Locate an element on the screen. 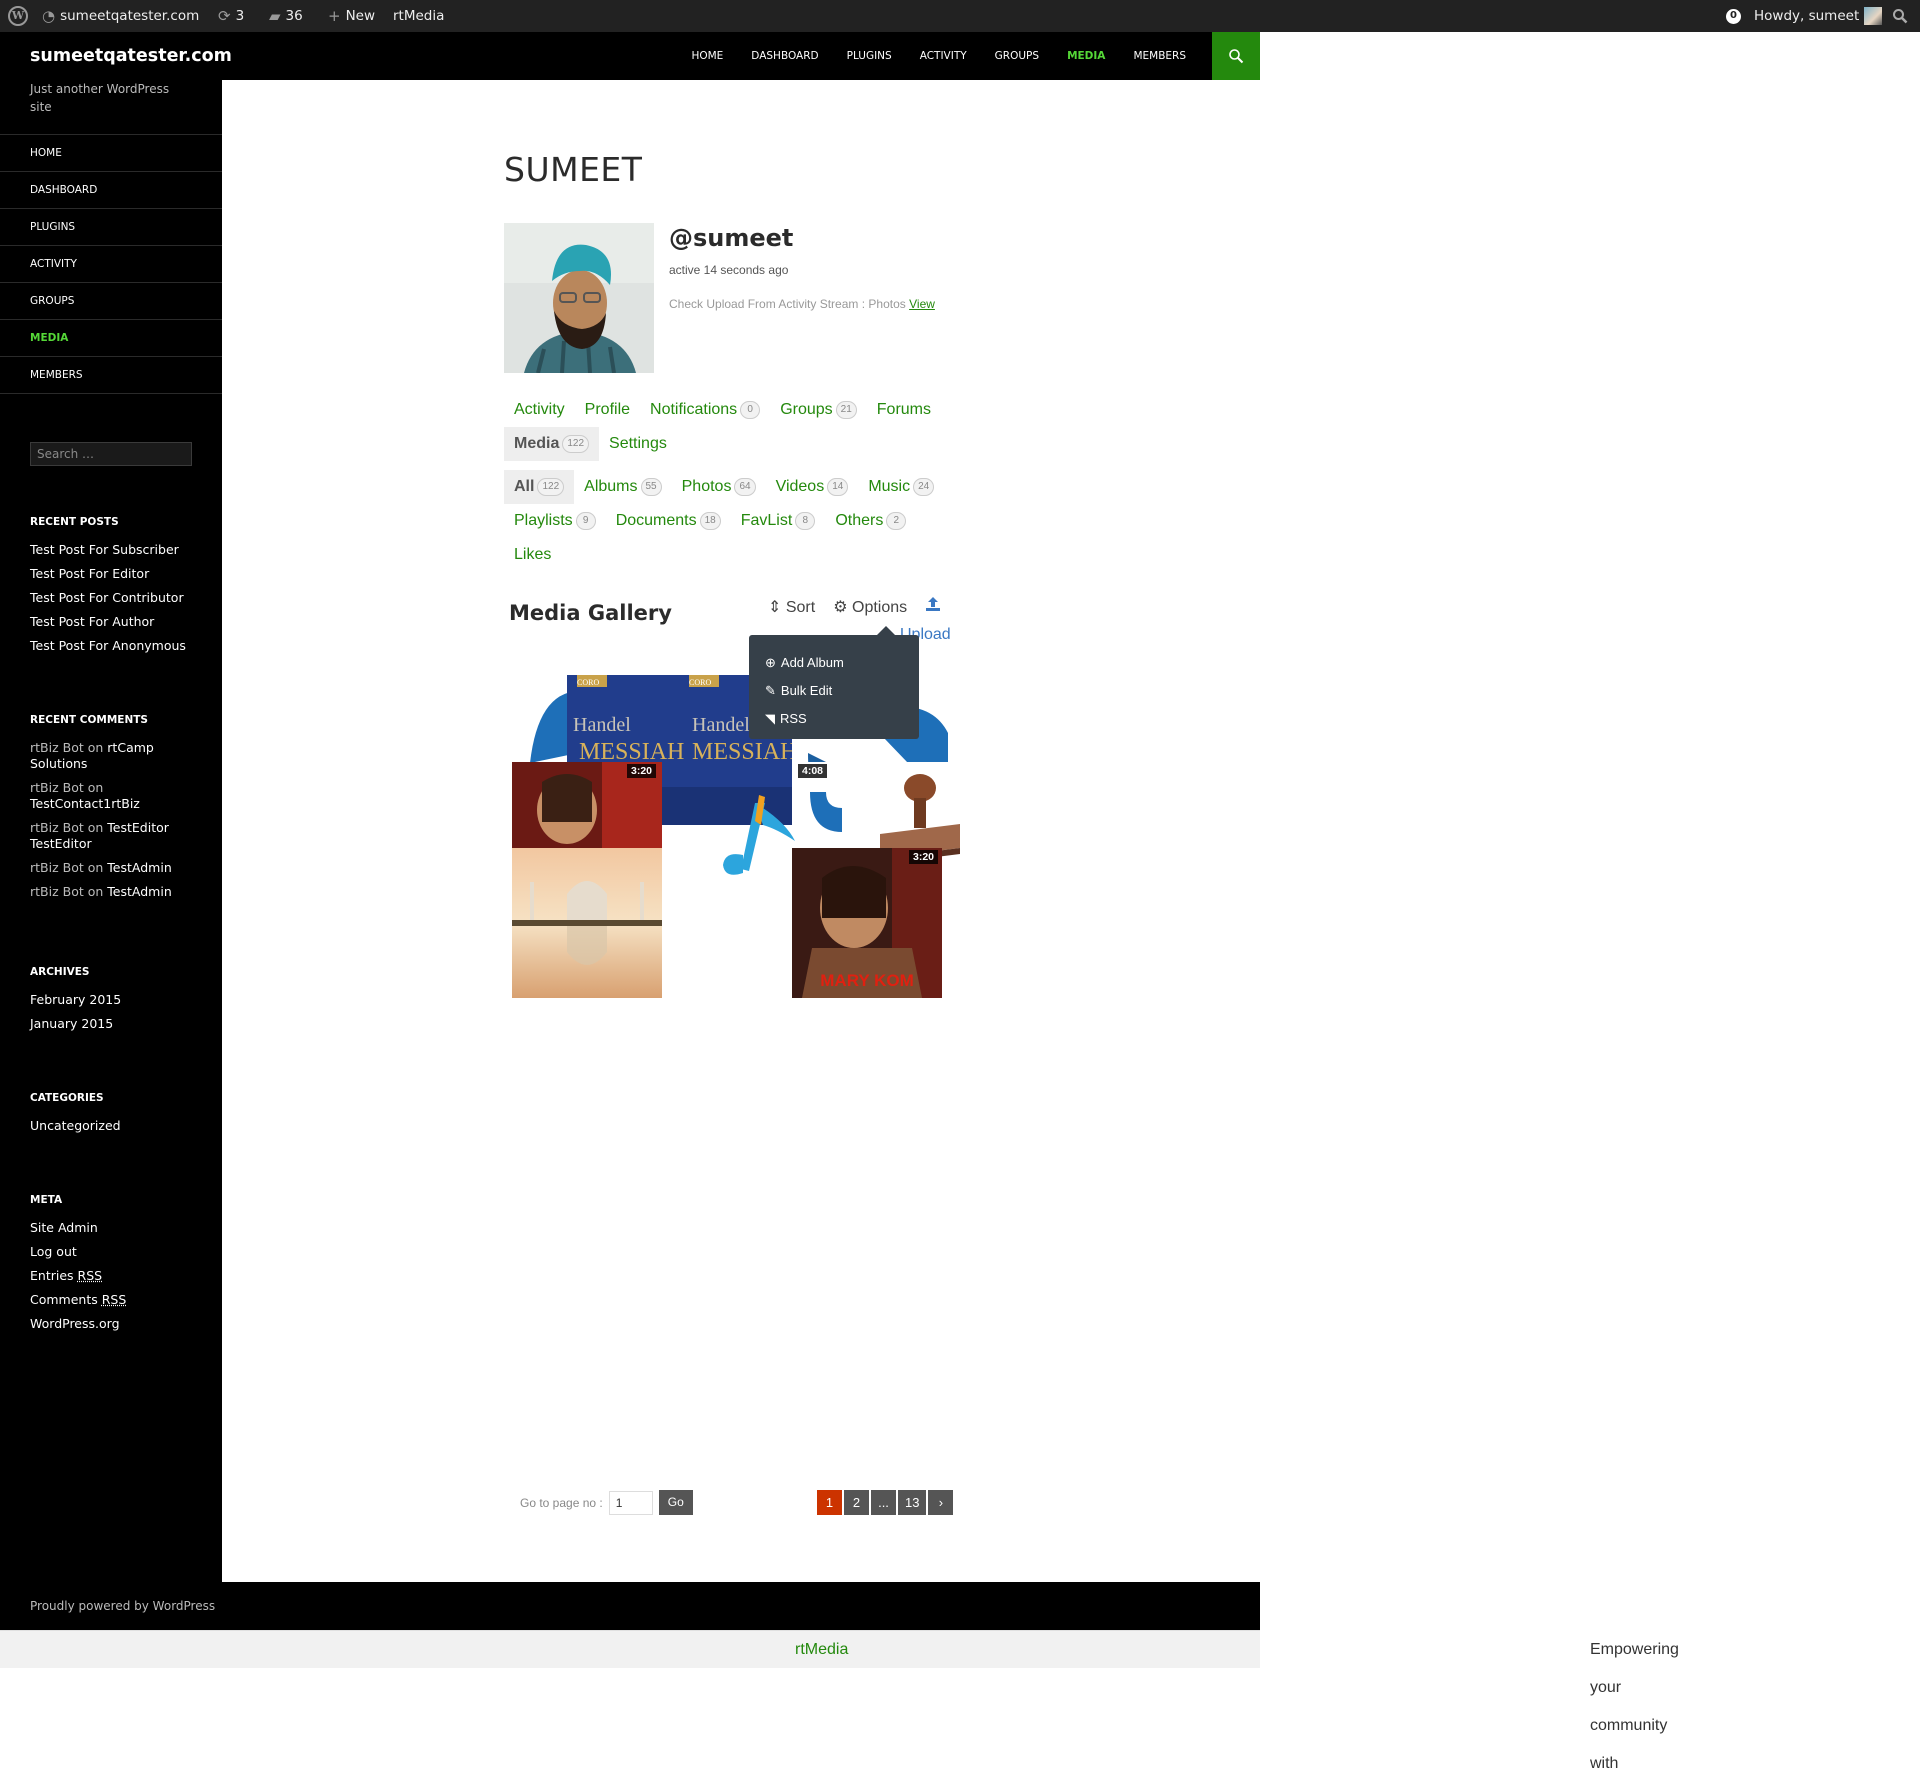 Image resolution: width=1920 pixels, height=1783 pixels. archive-link: January 2015 is located at coordinates (71, 1023).